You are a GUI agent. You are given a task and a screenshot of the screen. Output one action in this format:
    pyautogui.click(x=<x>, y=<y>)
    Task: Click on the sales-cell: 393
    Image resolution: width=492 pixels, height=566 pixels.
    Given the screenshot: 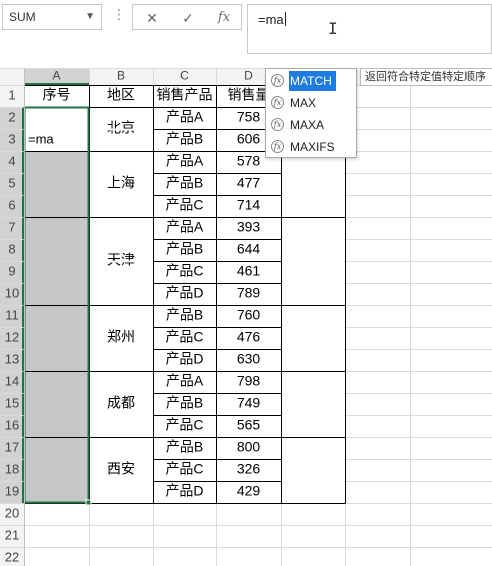 What is the action you would take?
    pyautogui.click(x=249, y=227)
    